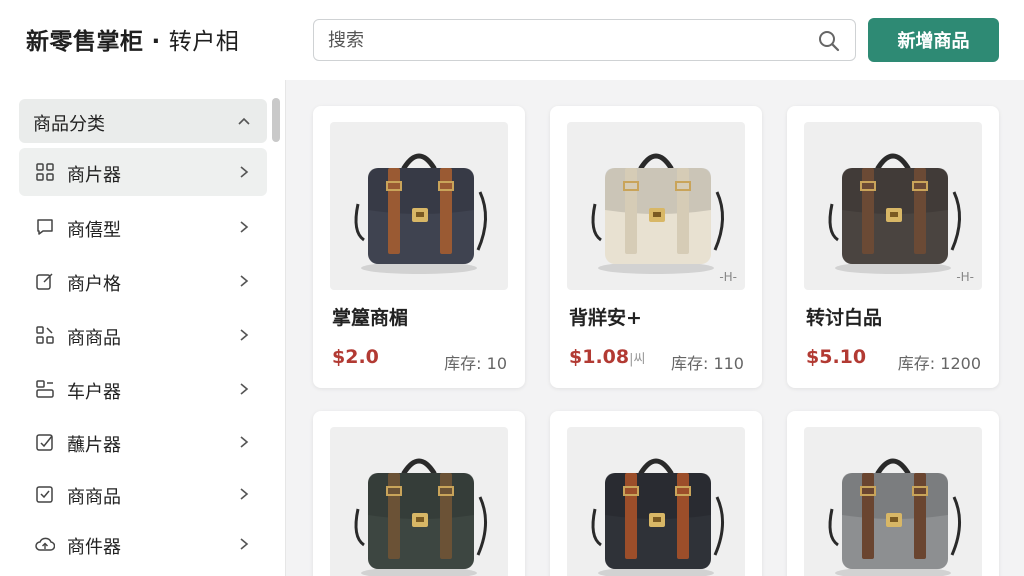  What do you see at coordinates (244, 121) in the screenshot?
I see `chevron-up-icon` at bounding box center [244, 121].